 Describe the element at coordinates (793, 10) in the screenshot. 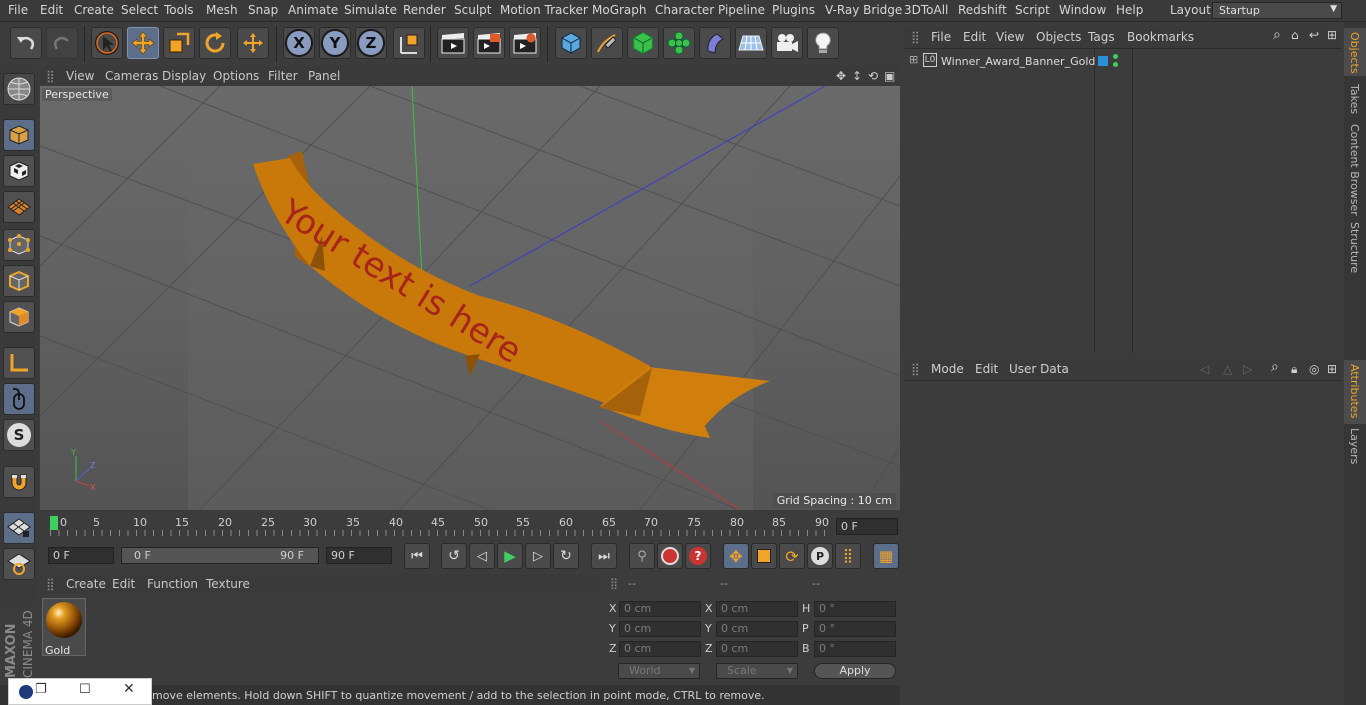

I see `menu-plugins: Plugins` at that location.